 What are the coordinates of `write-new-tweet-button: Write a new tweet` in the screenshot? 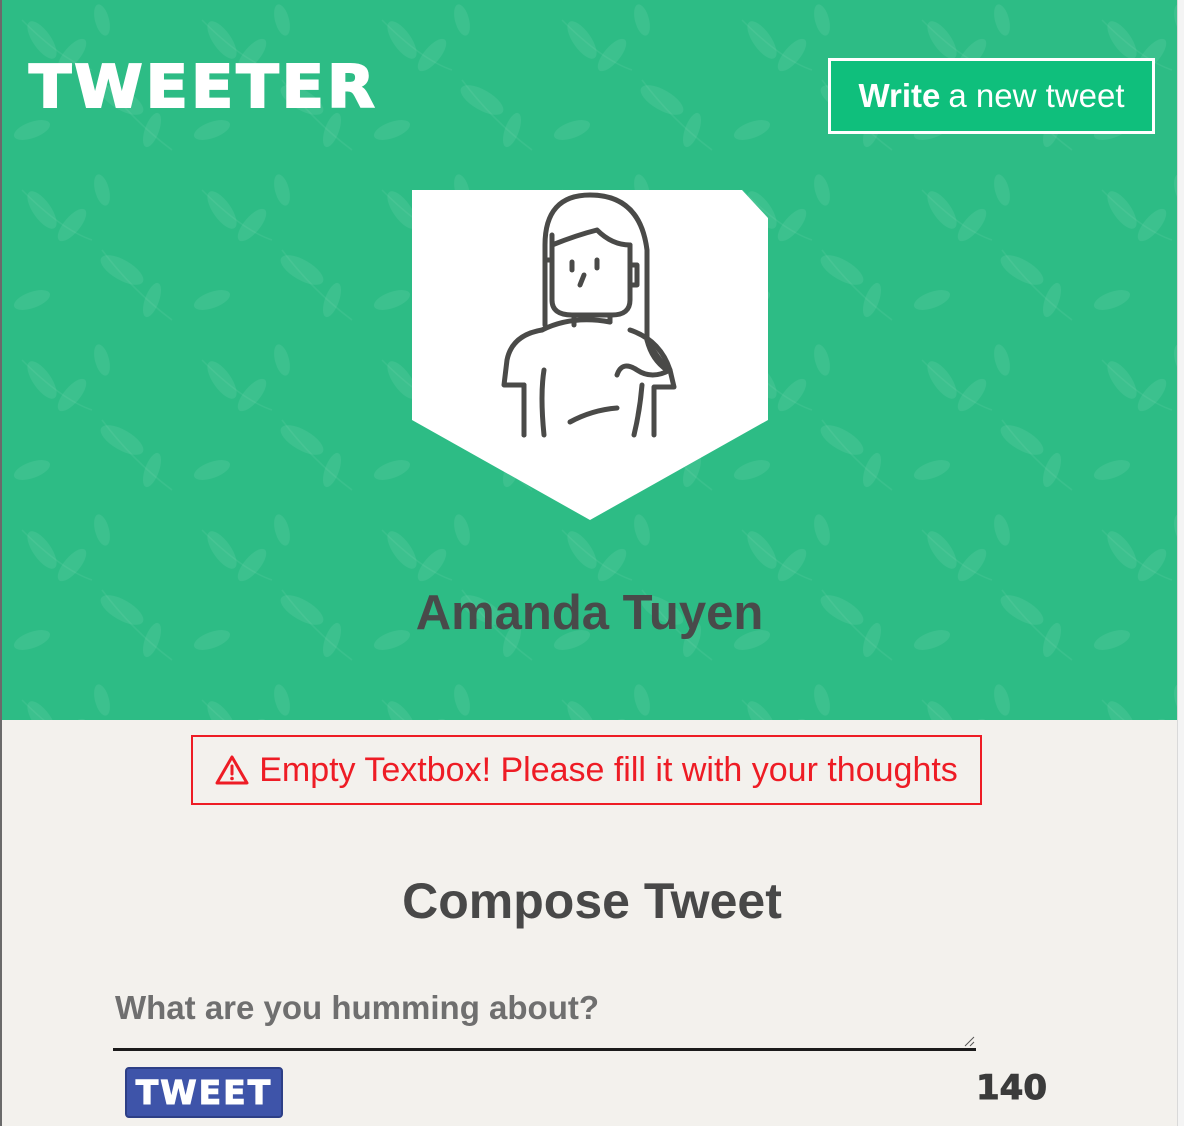 It's located at (991, 96).